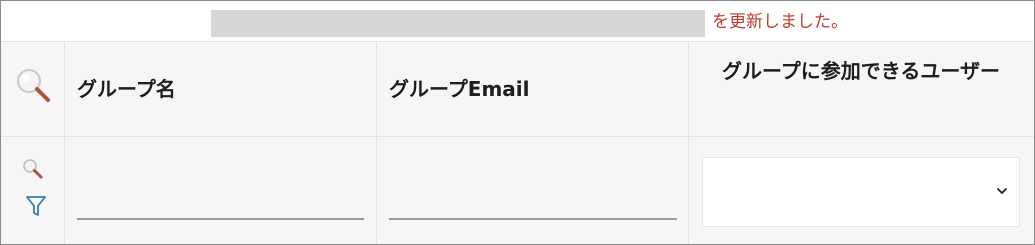 This screenshot has width=1035, height=245. Describe the element at coordinates (861, 192) in the screenshot. I see `allowed-users-filter-select` at that location.